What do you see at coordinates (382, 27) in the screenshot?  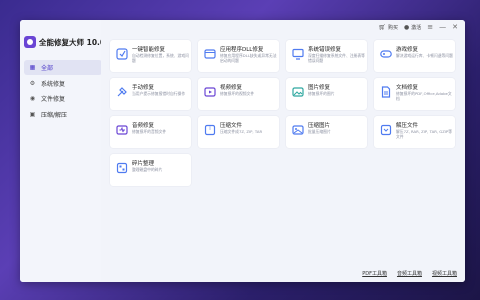 I see `cart-icon: 🛒︎` at bounding box center [382, 27].